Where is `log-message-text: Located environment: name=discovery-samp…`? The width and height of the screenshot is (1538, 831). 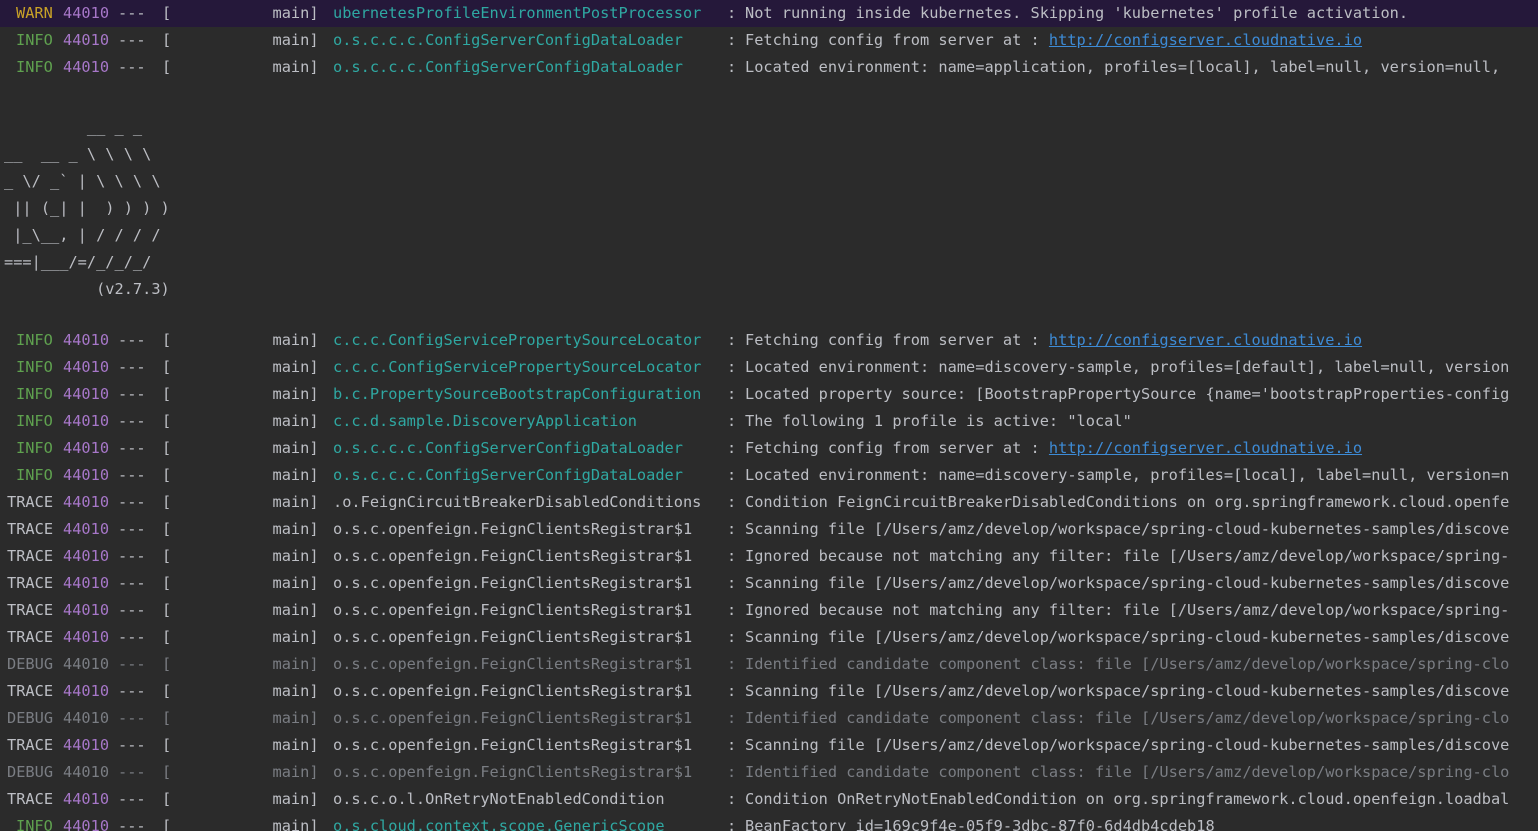
log-message-text: Located environment: name=discovery-samp… is located at coordinates (1127, 367).